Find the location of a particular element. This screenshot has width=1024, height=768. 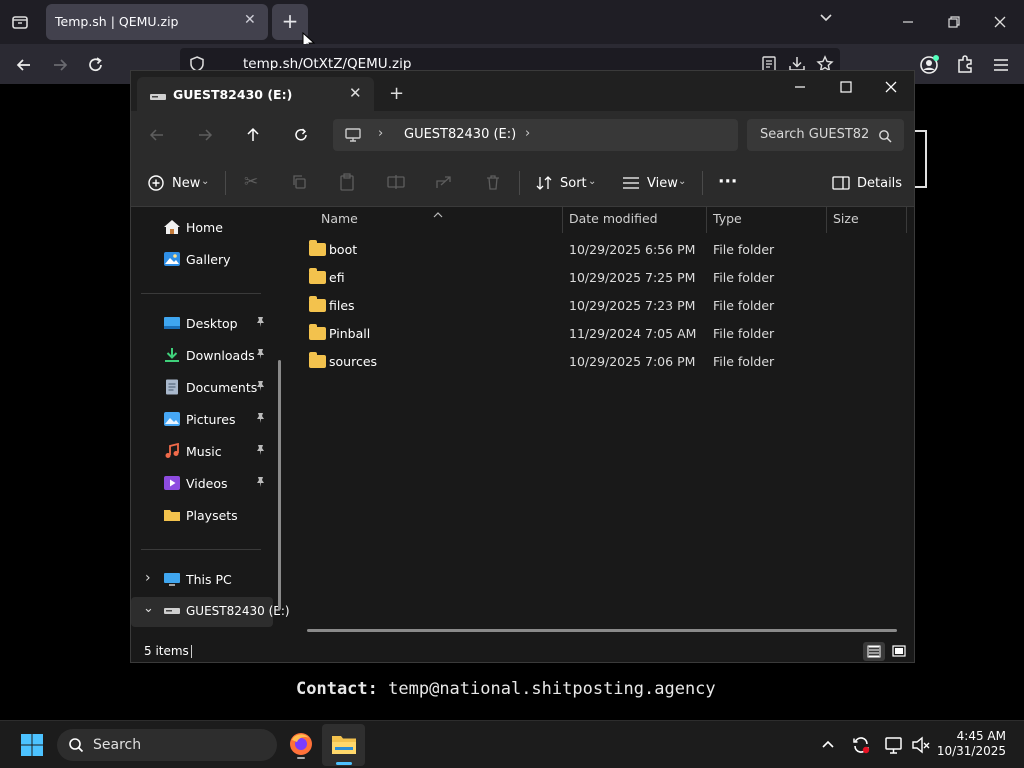

horizontal-scrollbar is located at coordinates (602, 630).